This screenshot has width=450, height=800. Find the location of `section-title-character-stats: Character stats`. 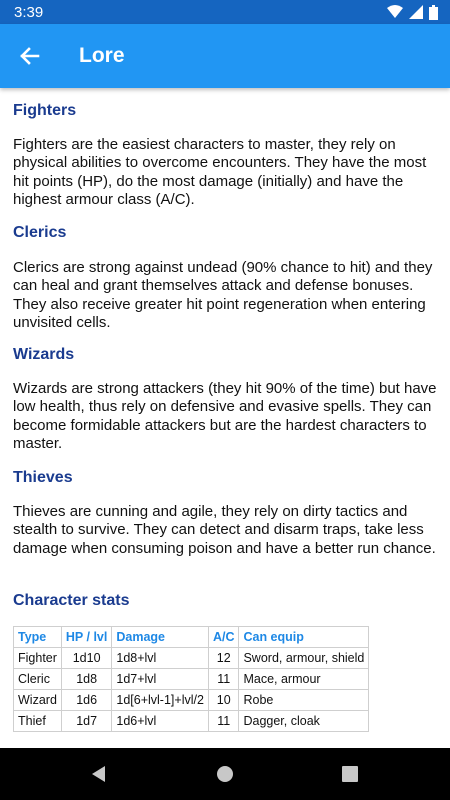

section-title-character-stats: Character stats is located at coordinates (71, 600).